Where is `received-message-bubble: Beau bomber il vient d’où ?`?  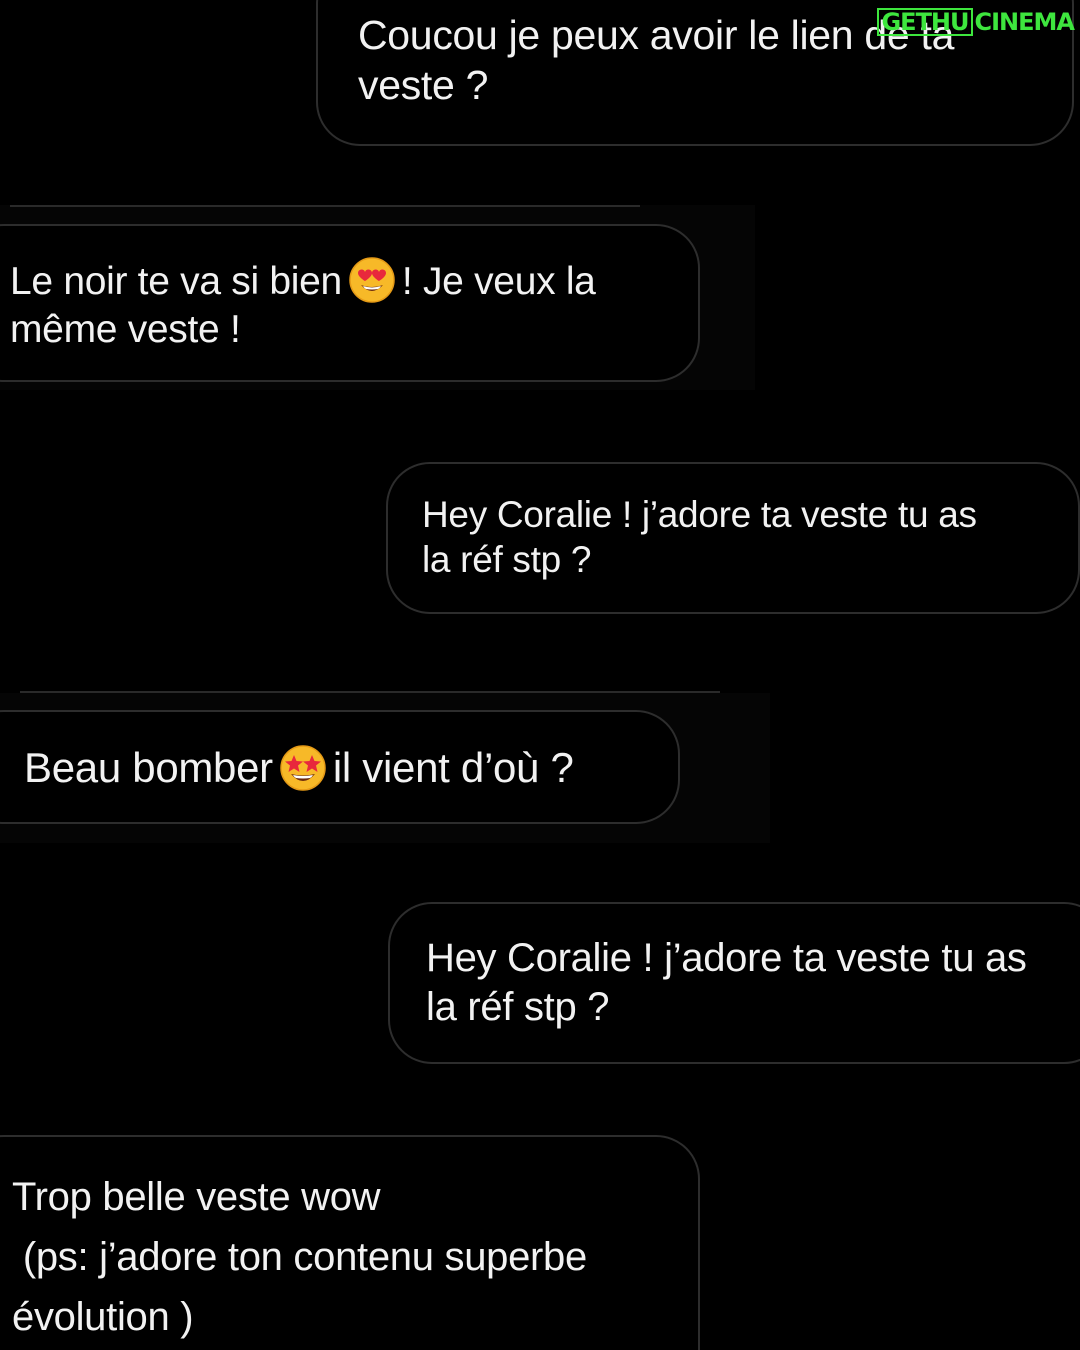
received-message-bubble: Beau bomber il vient d’où ? is located at coordinates (340, 767).